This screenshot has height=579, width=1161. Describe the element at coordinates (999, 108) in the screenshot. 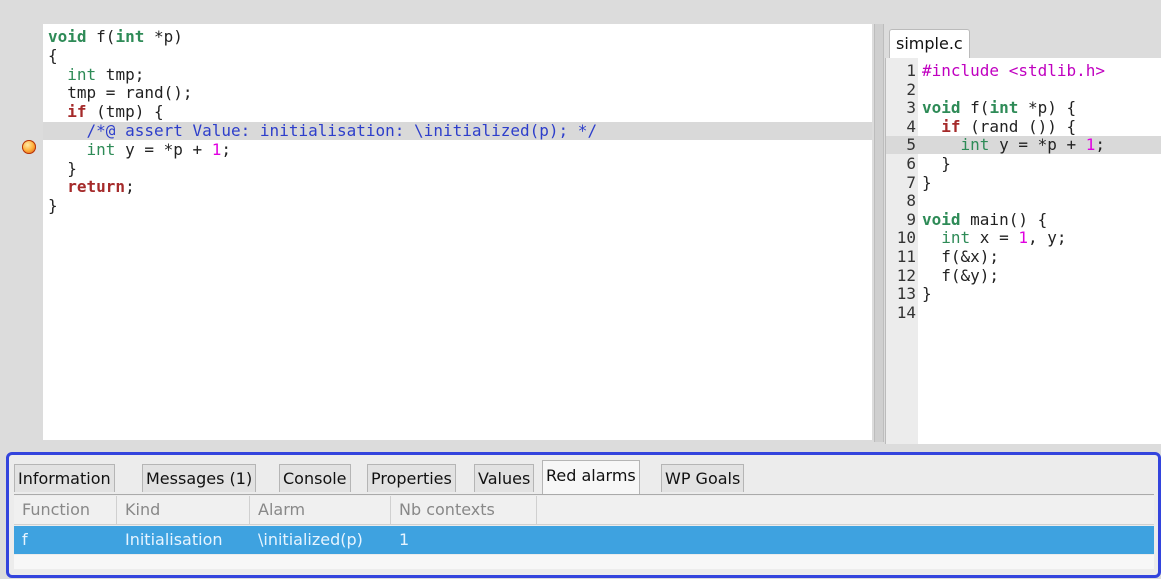

I see `source-code-text: void f(int *p) {` at that location.